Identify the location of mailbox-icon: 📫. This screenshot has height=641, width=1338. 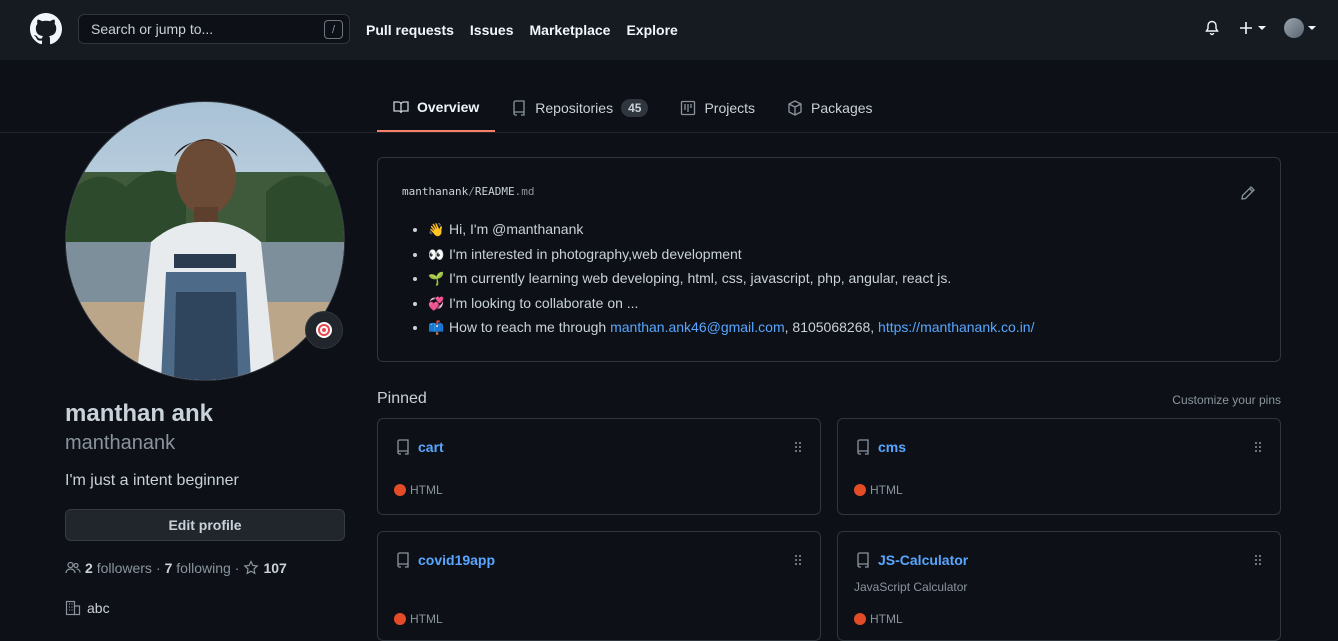
(436, 327).